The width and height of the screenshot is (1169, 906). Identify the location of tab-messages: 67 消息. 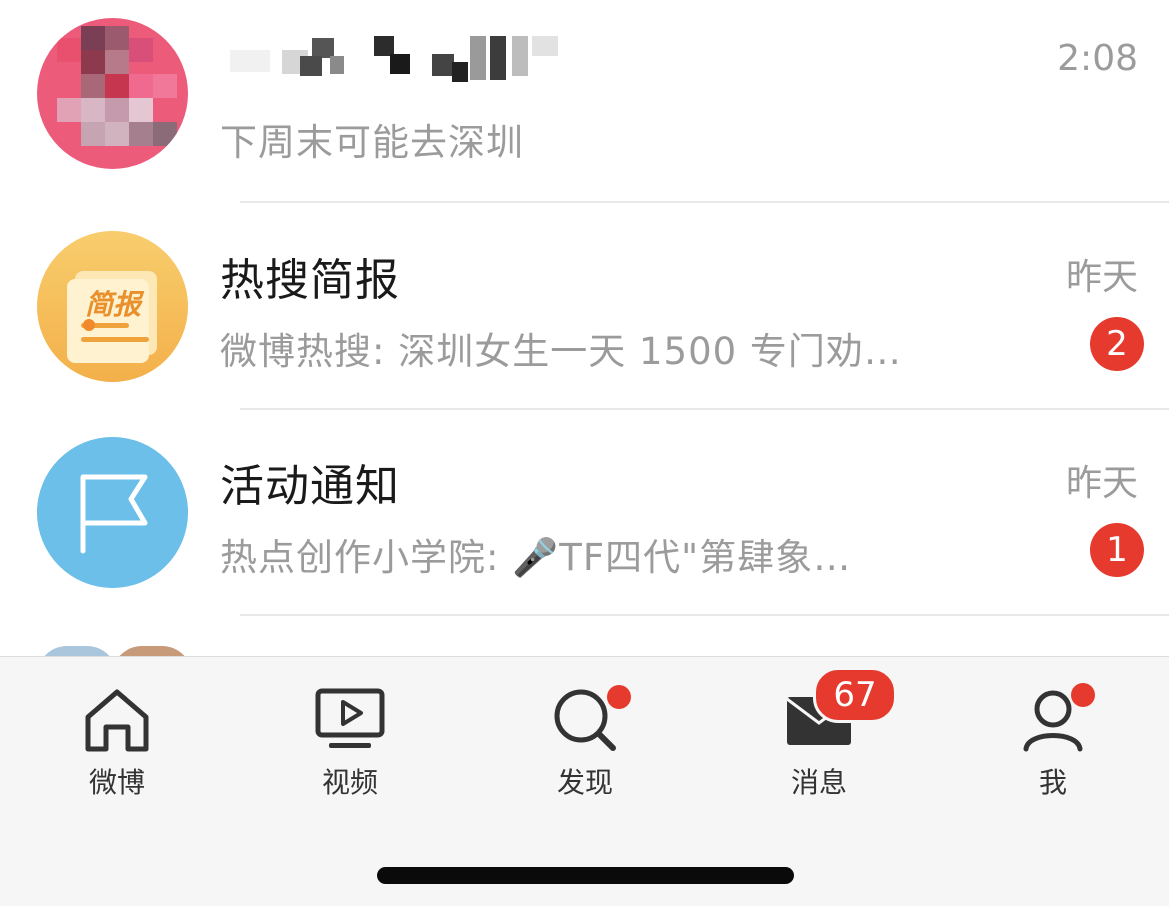
(819, 736).